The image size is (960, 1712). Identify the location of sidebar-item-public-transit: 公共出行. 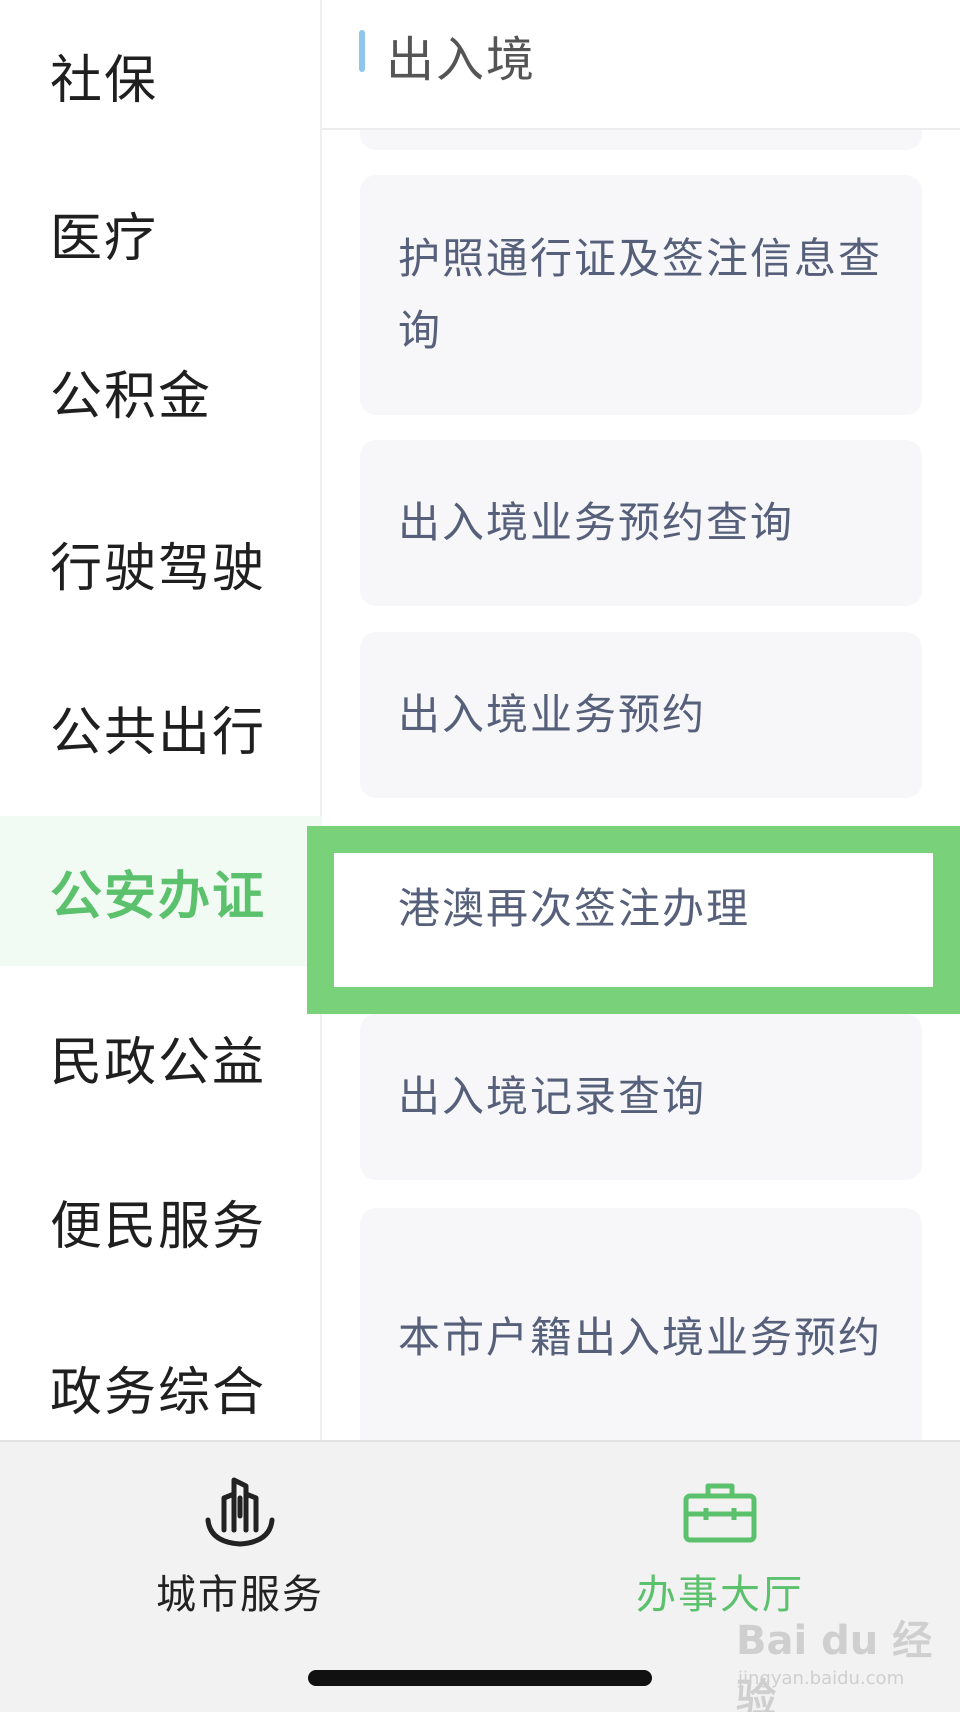
(161, 727).